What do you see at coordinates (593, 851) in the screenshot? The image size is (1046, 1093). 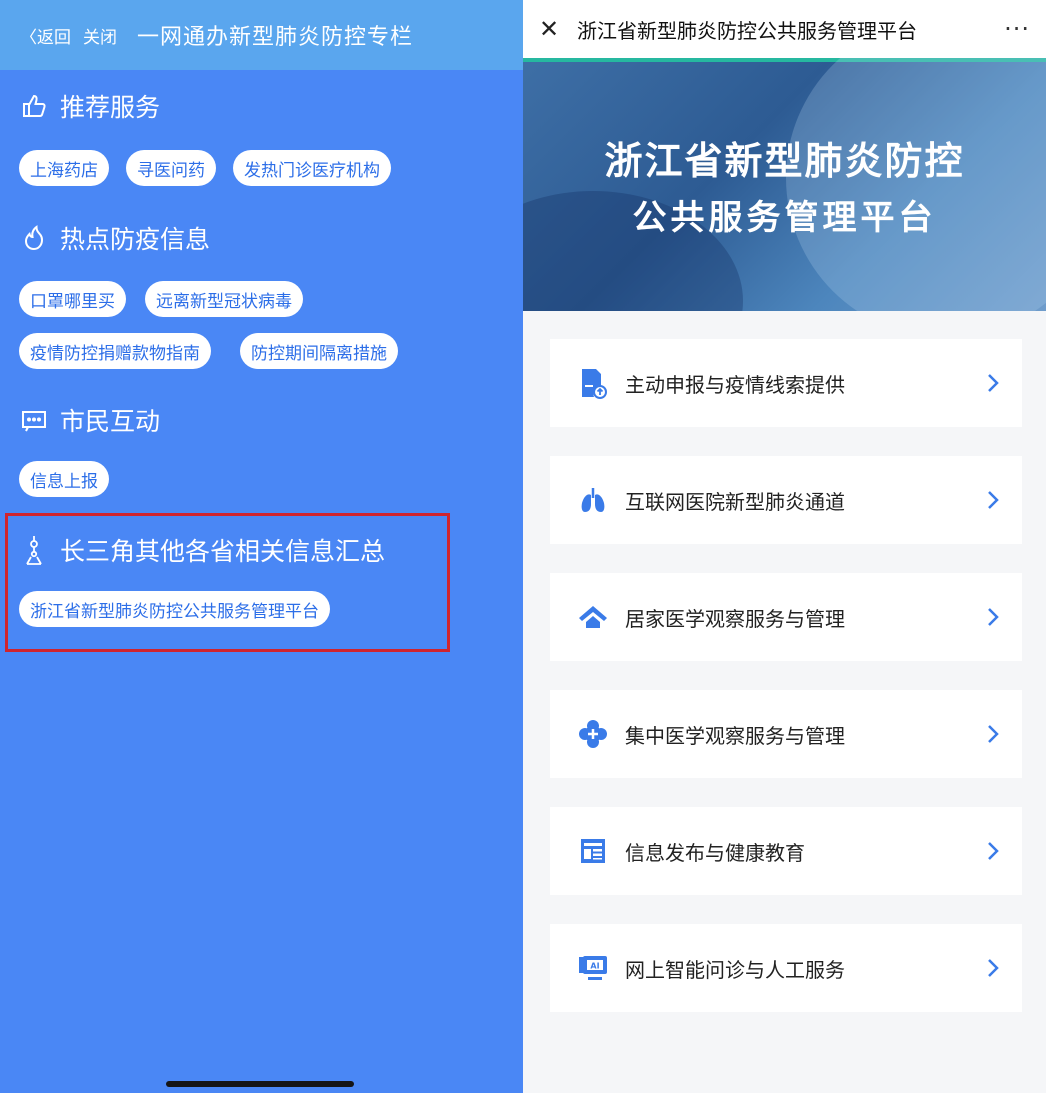 I see `news-icon` at bounding box center [593, 851].